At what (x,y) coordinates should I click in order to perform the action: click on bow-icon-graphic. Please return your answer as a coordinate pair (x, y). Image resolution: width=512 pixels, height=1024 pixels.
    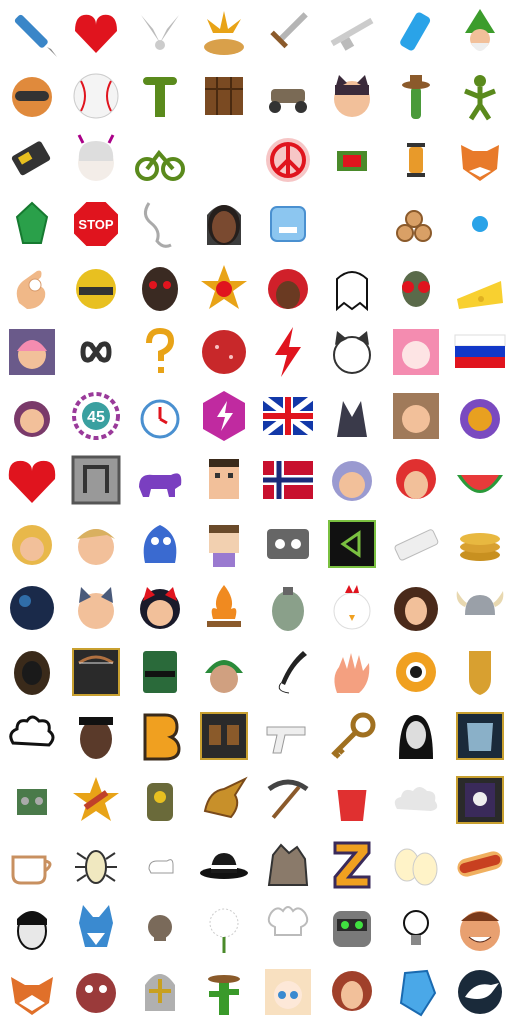
    Looking at the image, I should click on (96, 672).